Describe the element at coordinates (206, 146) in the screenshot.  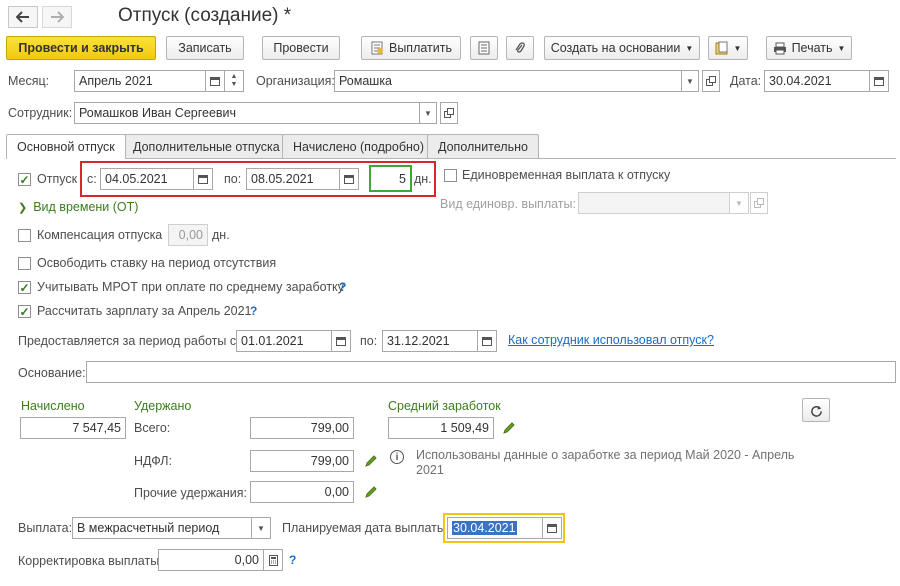
I see `tab-additional-vacations: Дополнительные отпуска` at that location.